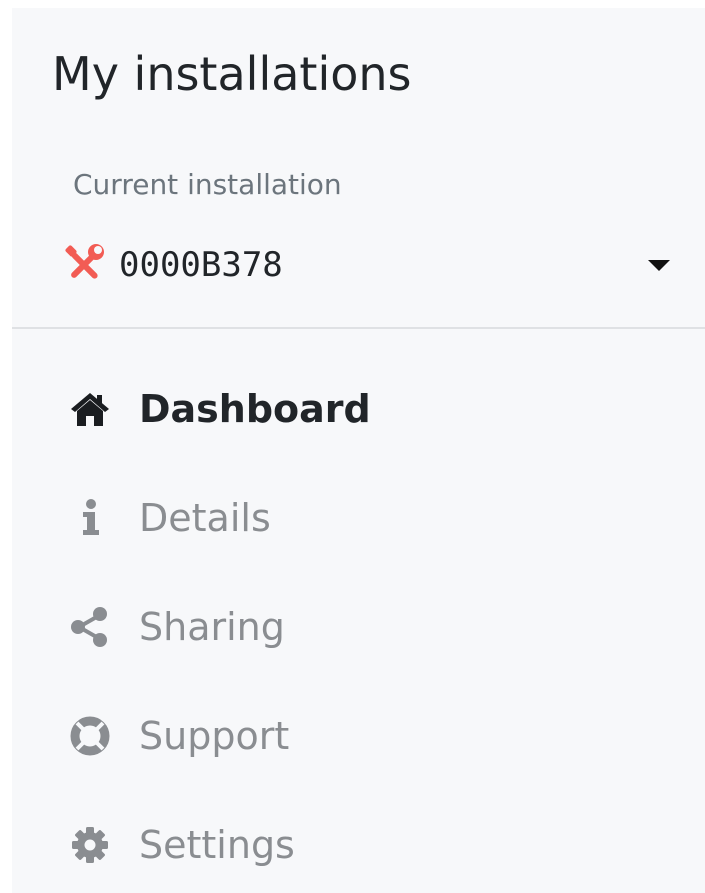 This screenshot has height=893, width=705. What do you see at coordinates (342, 736) in the screenshot?
I see `sidebar-item-support: Support` at bounding box center [342, 736].